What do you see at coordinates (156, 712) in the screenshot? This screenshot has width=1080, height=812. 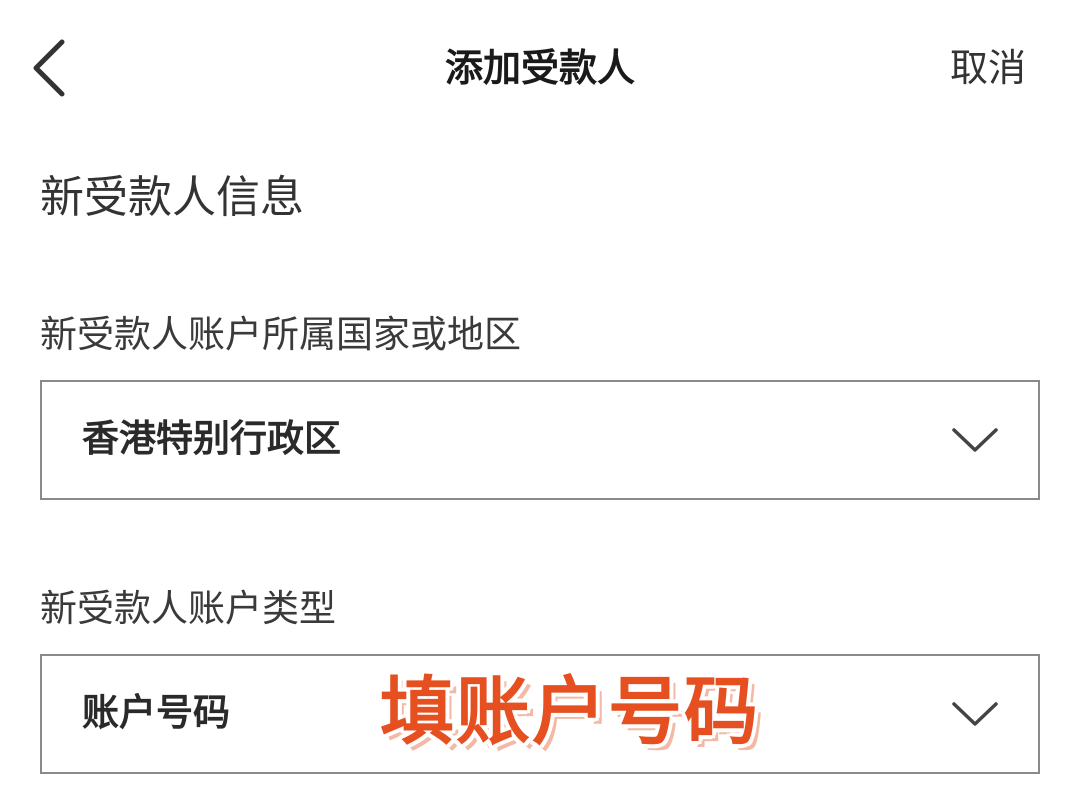 I see `account-type-select-value: 账户号码` at bounding box center [156, 712].